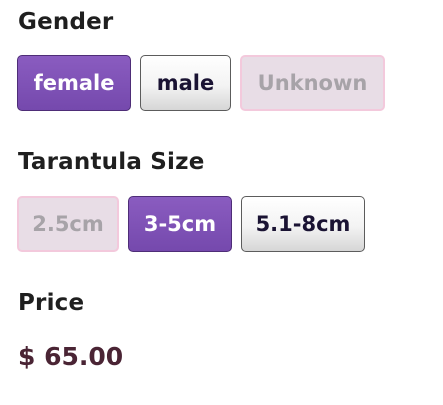 The height and width of the screenshot is (405, 443). Describe the element at coordinates (111, 162) in the screenshot. I see `size-label: Tarantula Size` at that location.